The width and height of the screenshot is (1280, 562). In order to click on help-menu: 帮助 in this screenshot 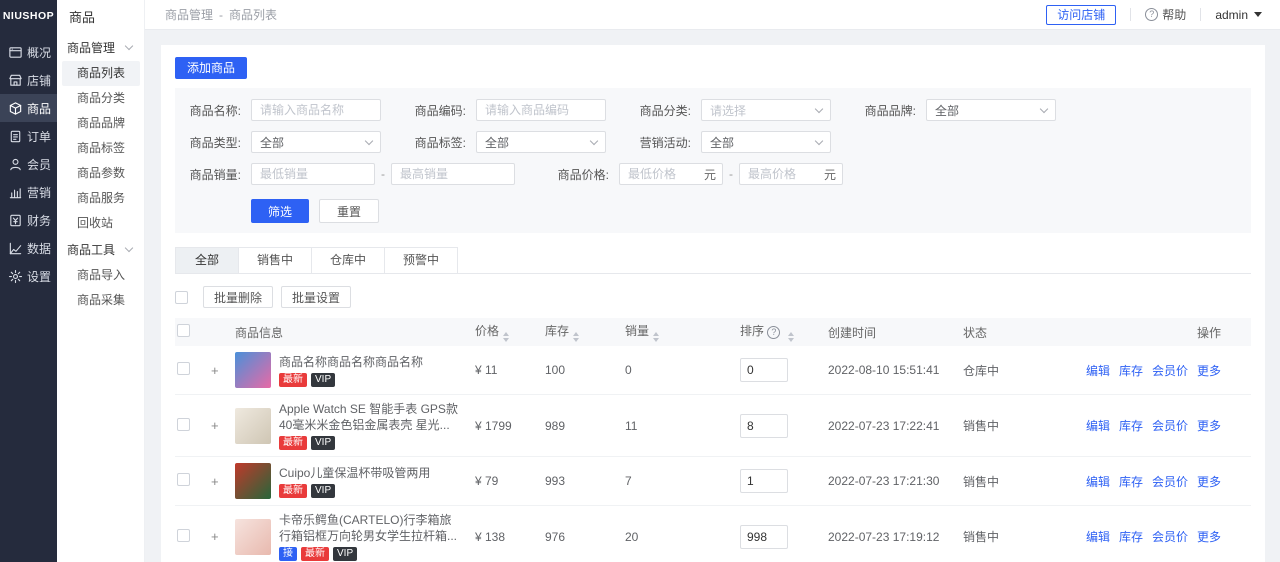, I will do `click(1165, 14)`.